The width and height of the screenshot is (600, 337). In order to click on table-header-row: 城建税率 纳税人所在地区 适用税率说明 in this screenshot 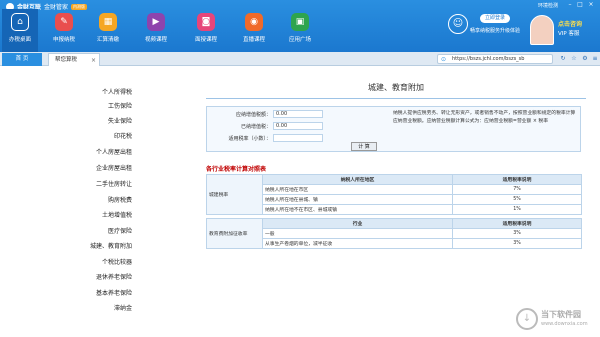, I will do `click(394, 194)`.